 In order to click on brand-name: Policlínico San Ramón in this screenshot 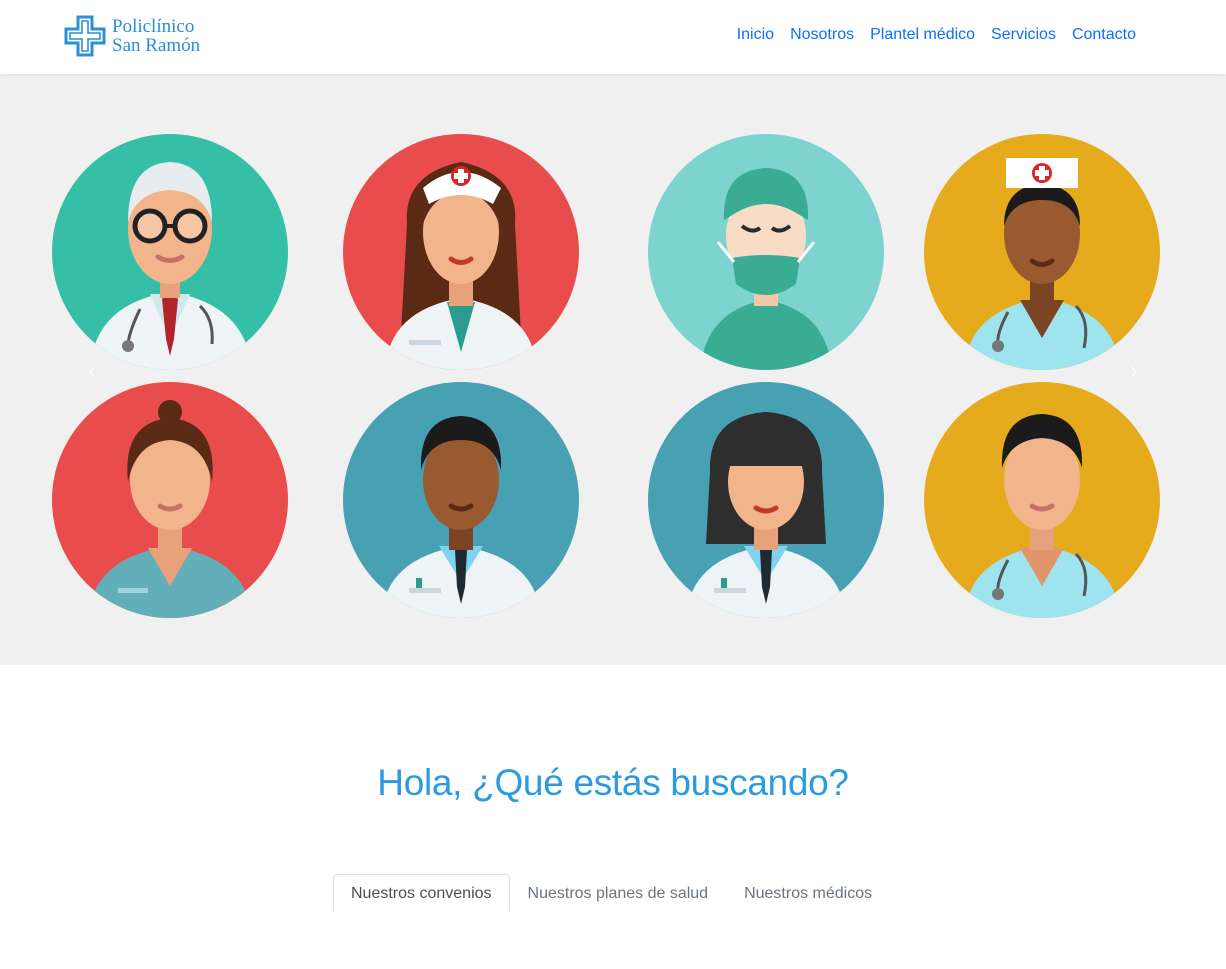, I will do `click(156, 36)`.